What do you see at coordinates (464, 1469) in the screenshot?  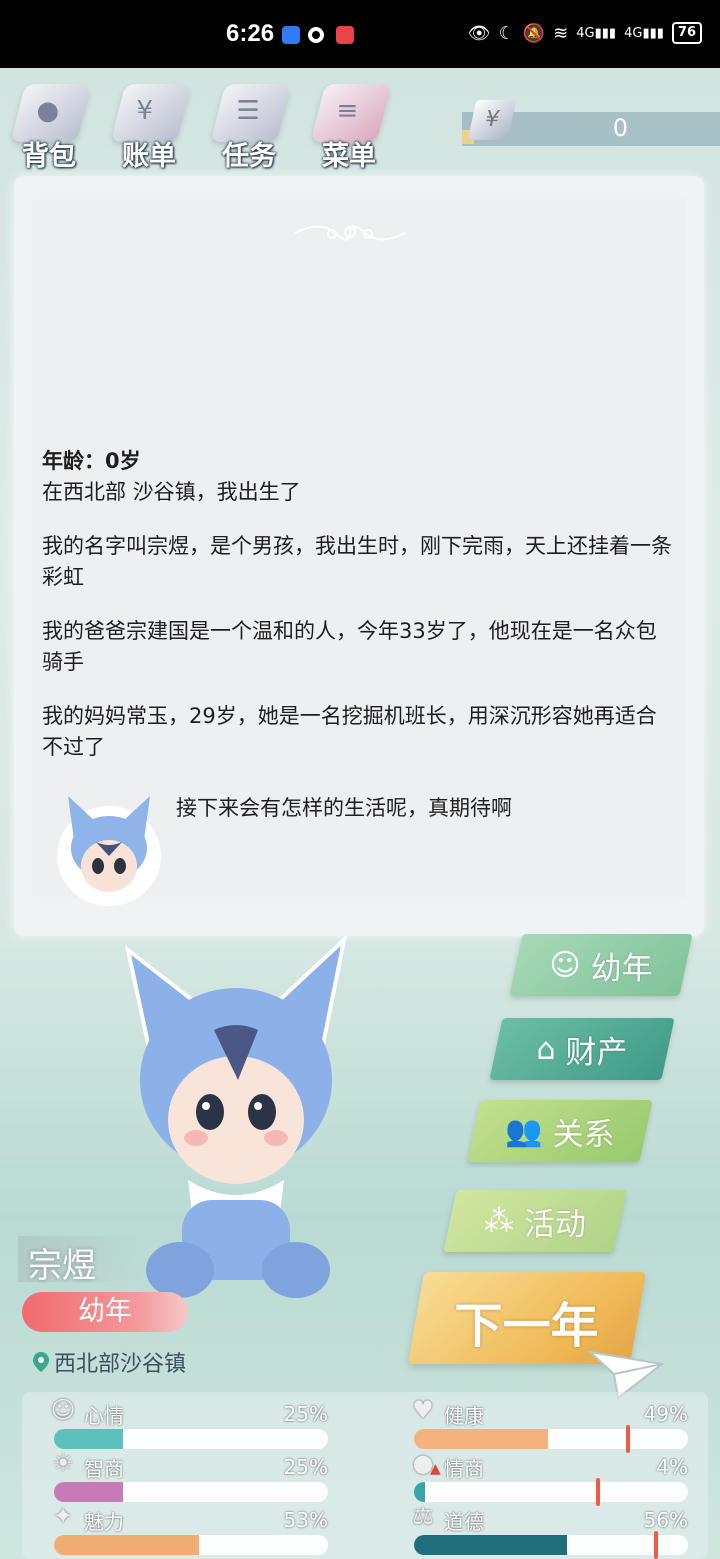 I see `stat-label: 情商` at bounding box center [464, 1469].